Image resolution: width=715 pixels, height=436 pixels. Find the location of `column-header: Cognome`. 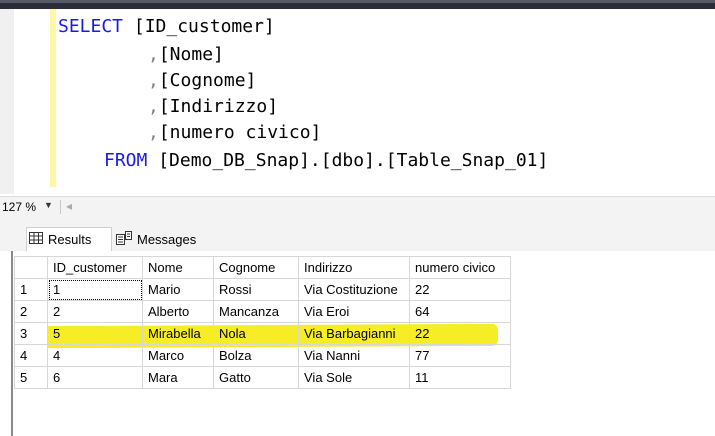

column-header: Cognome is located at coordinates (256, 267).